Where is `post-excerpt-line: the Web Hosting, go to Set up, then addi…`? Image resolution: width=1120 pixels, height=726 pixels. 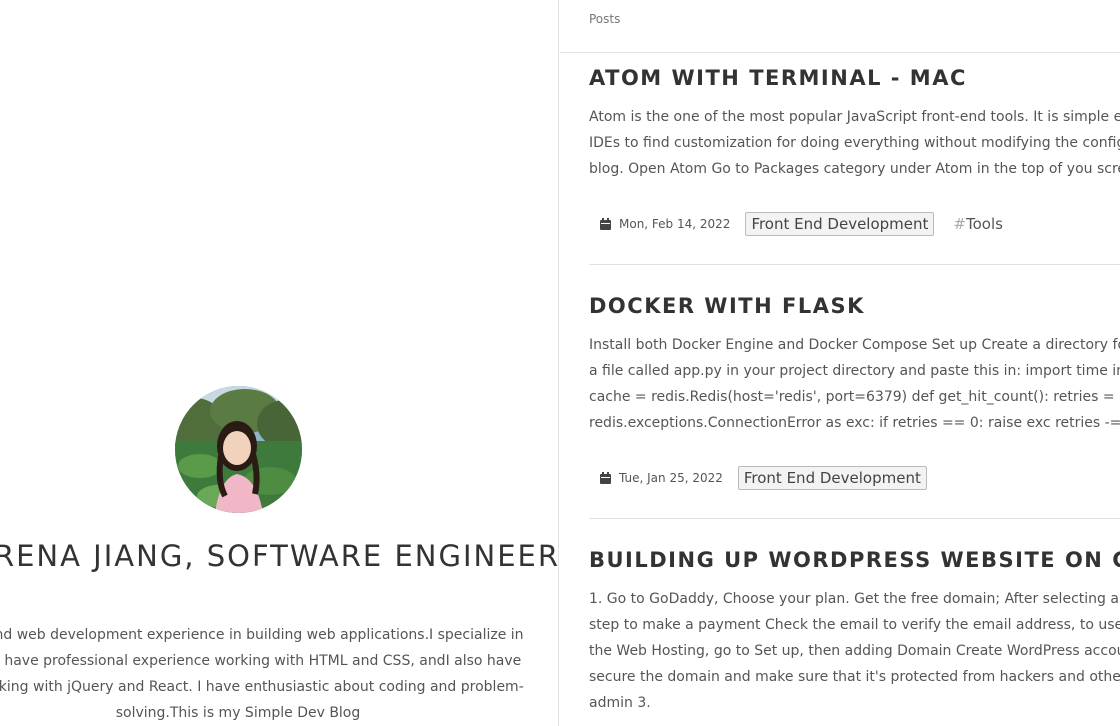
post-excerpt-line: the Web Hosting, go to Set up, then addi… is located at coordinates (854, 651).